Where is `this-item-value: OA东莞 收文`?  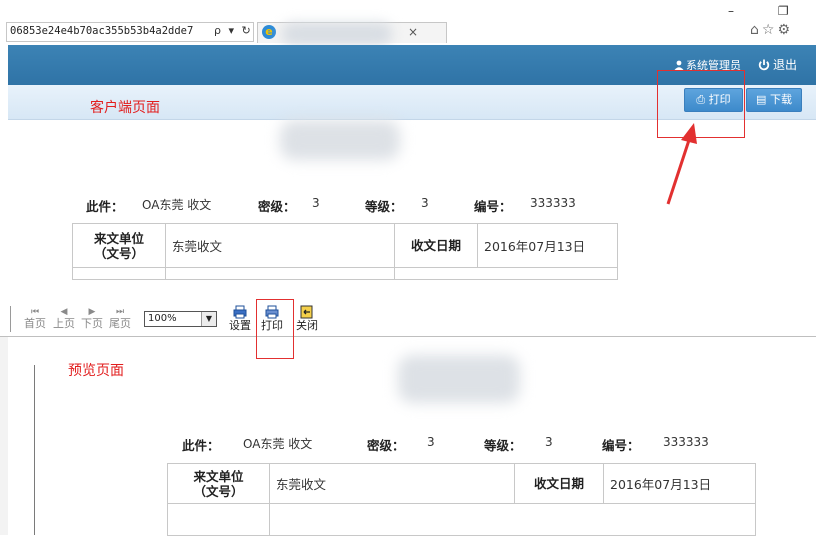
this-item-value: OA东莞 收文 is located at coordinates (177, 205).